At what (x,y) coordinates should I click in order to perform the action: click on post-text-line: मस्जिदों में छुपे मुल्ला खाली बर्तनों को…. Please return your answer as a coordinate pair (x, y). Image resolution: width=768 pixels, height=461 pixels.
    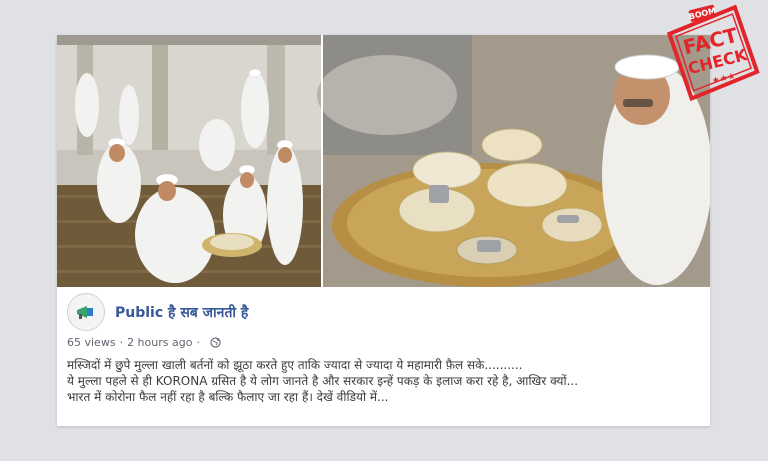
    Looking at the image, I should click on (295, 365).